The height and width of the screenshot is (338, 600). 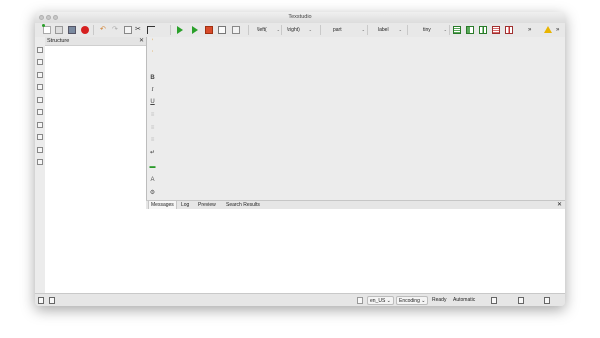 I want to click on metapost-panel-icon, so click(x=40, y=150).